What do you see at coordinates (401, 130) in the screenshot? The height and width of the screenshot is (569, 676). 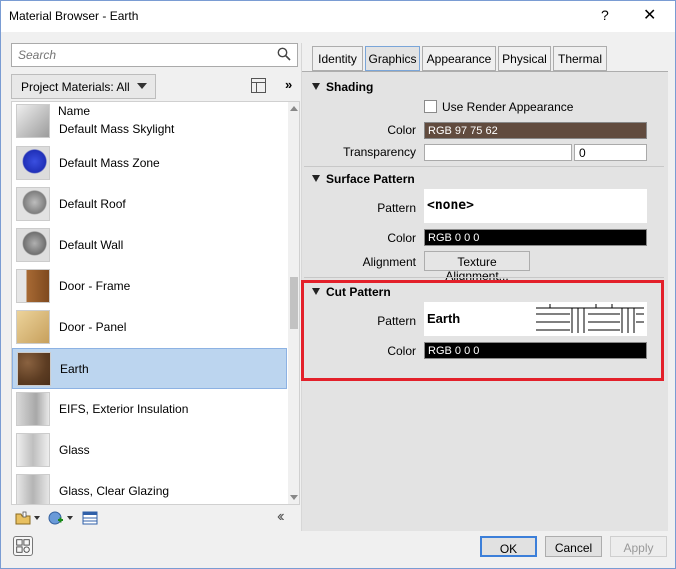 I see `shading-color-label: Color` at bounding box center [401, 130].